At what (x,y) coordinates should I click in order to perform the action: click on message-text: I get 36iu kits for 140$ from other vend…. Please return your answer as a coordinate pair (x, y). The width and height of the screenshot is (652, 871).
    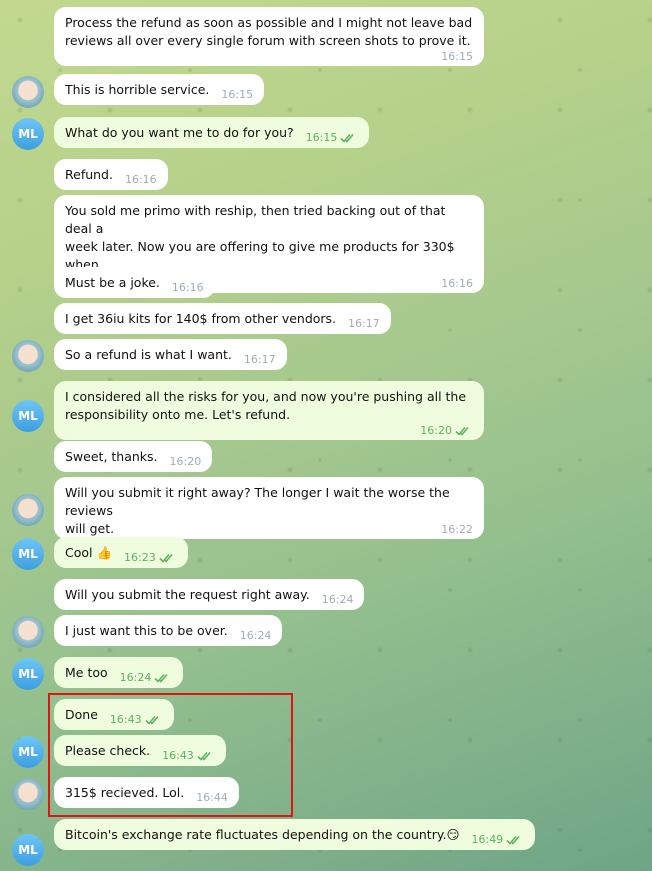
    Looking at the image, I should click on (201, 318).